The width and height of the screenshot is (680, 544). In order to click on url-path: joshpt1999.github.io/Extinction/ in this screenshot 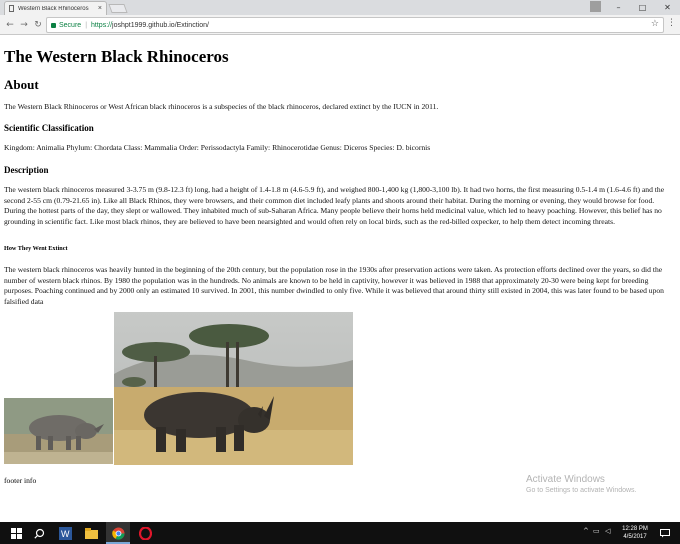, I will do `click(160, 25)`.